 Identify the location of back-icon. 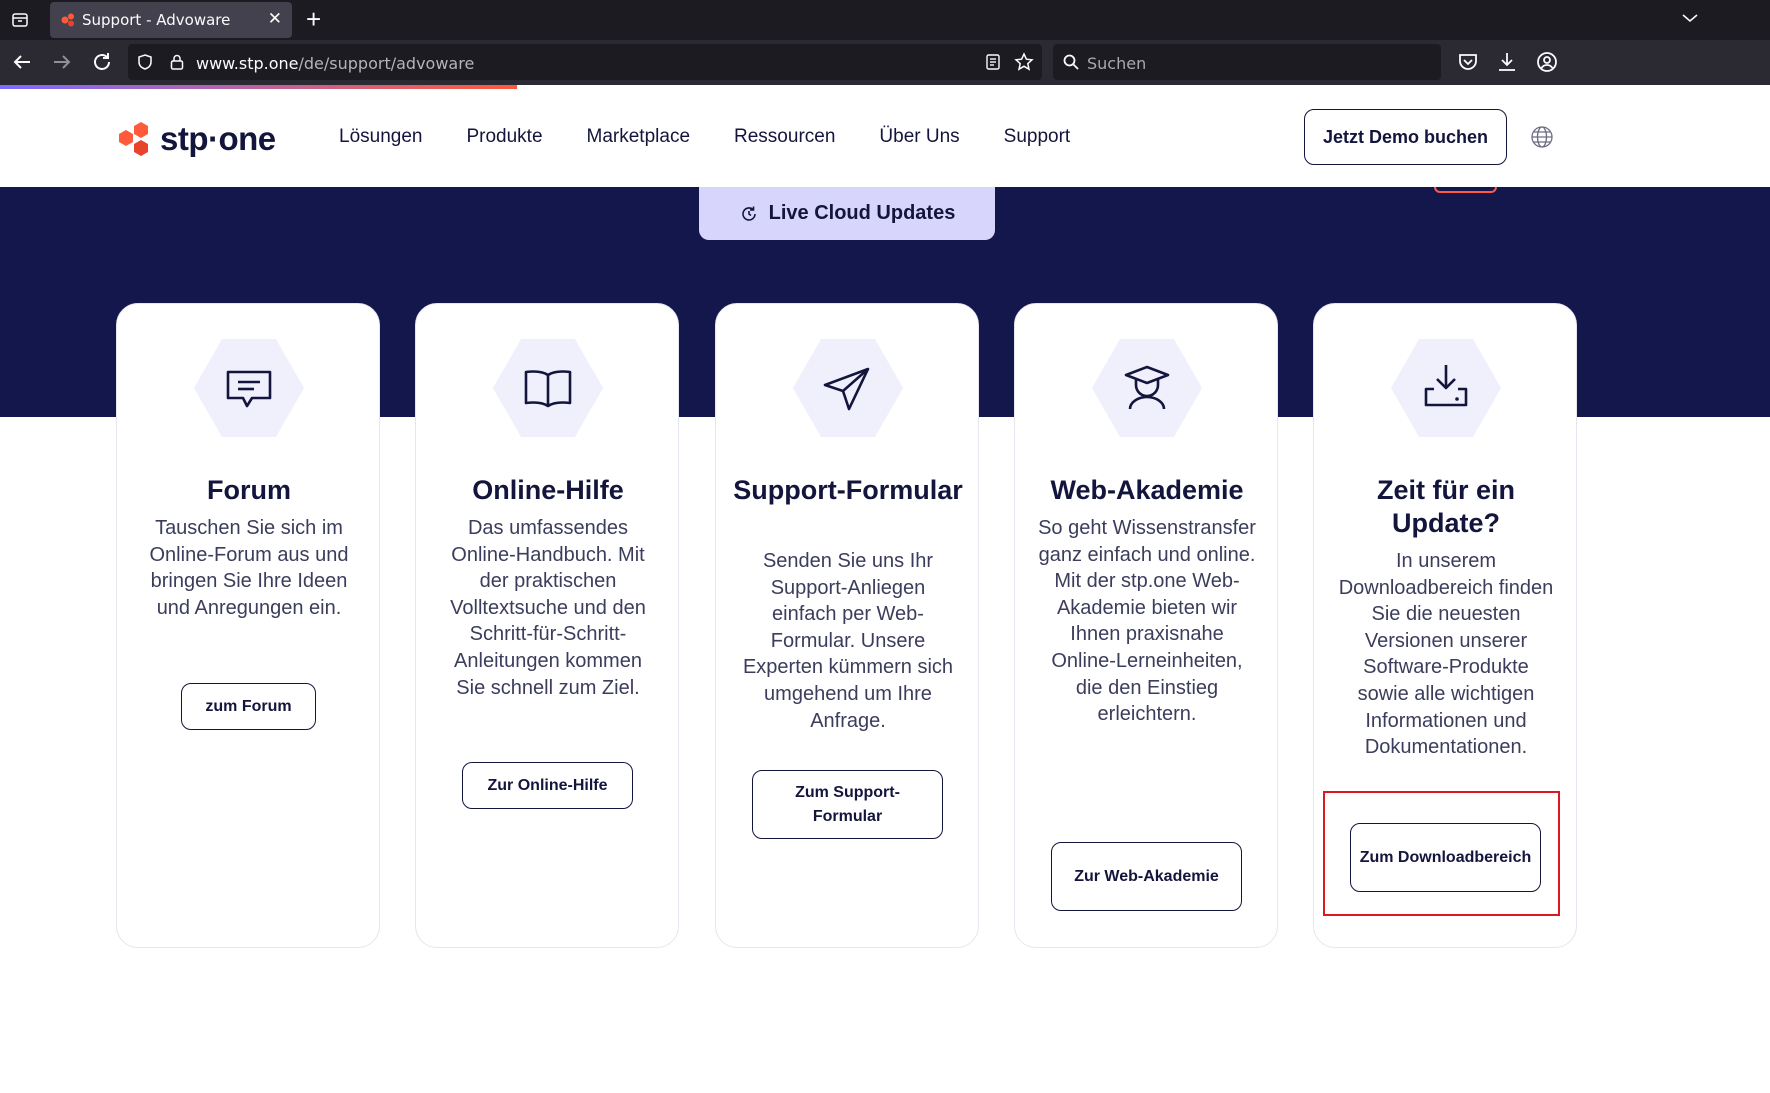
(22, 62).